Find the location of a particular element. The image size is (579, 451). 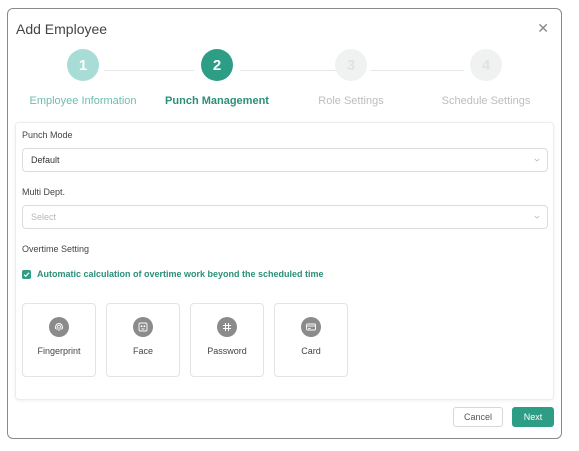

method-password: Password is located at coordinates (227, 340).